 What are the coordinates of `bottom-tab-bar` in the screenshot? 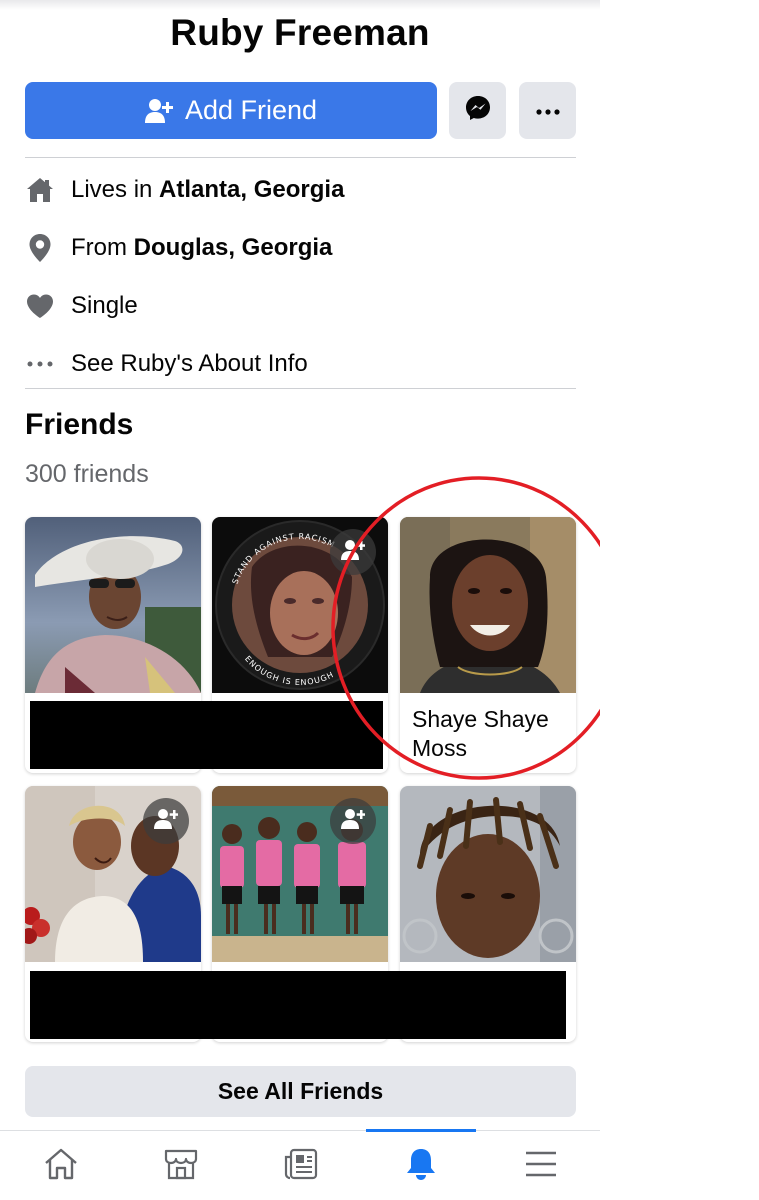 It's located at (300, 1164).